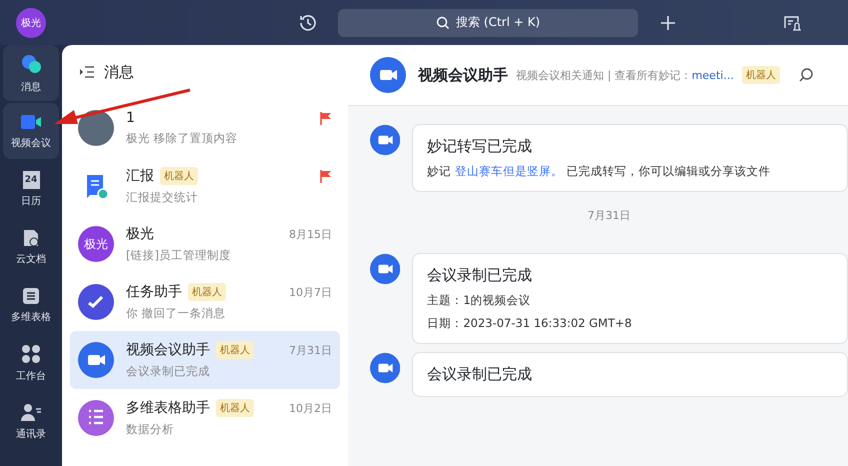 The width and height of the screenshot is (848, 466). Describe the element at coordinates (168, 408) in the screenshot. I see `chat-name: 多维表格助手` at that location.